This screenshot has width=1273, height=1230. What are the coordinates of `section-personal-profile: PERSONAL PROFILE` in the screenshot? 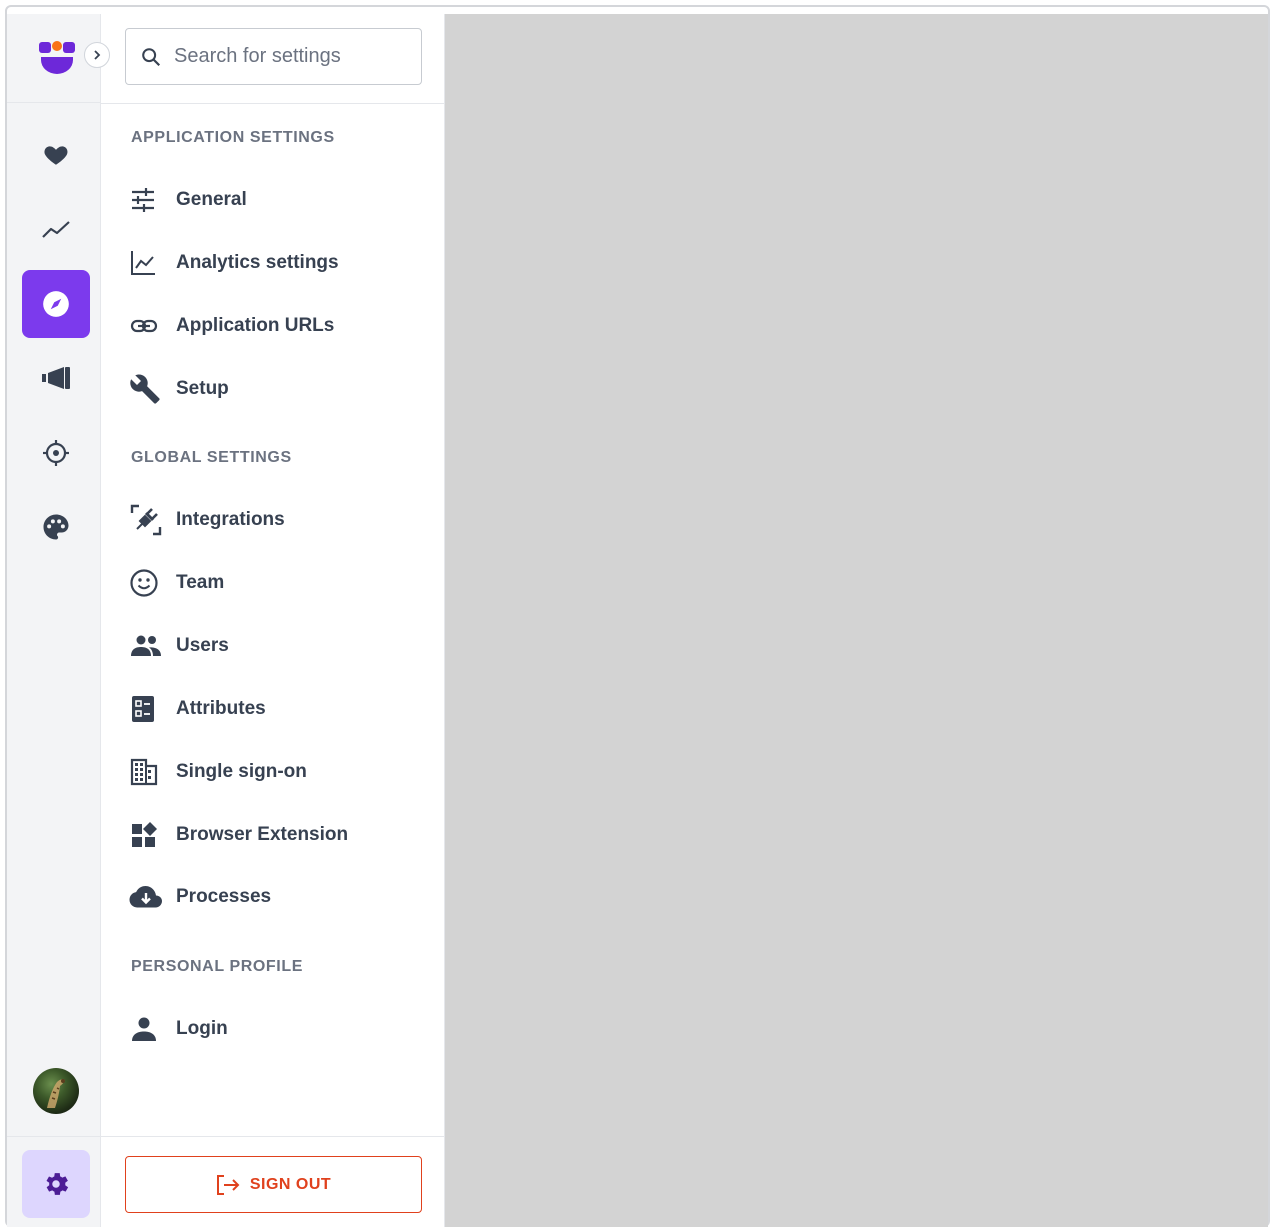 It's located at (217, 966).